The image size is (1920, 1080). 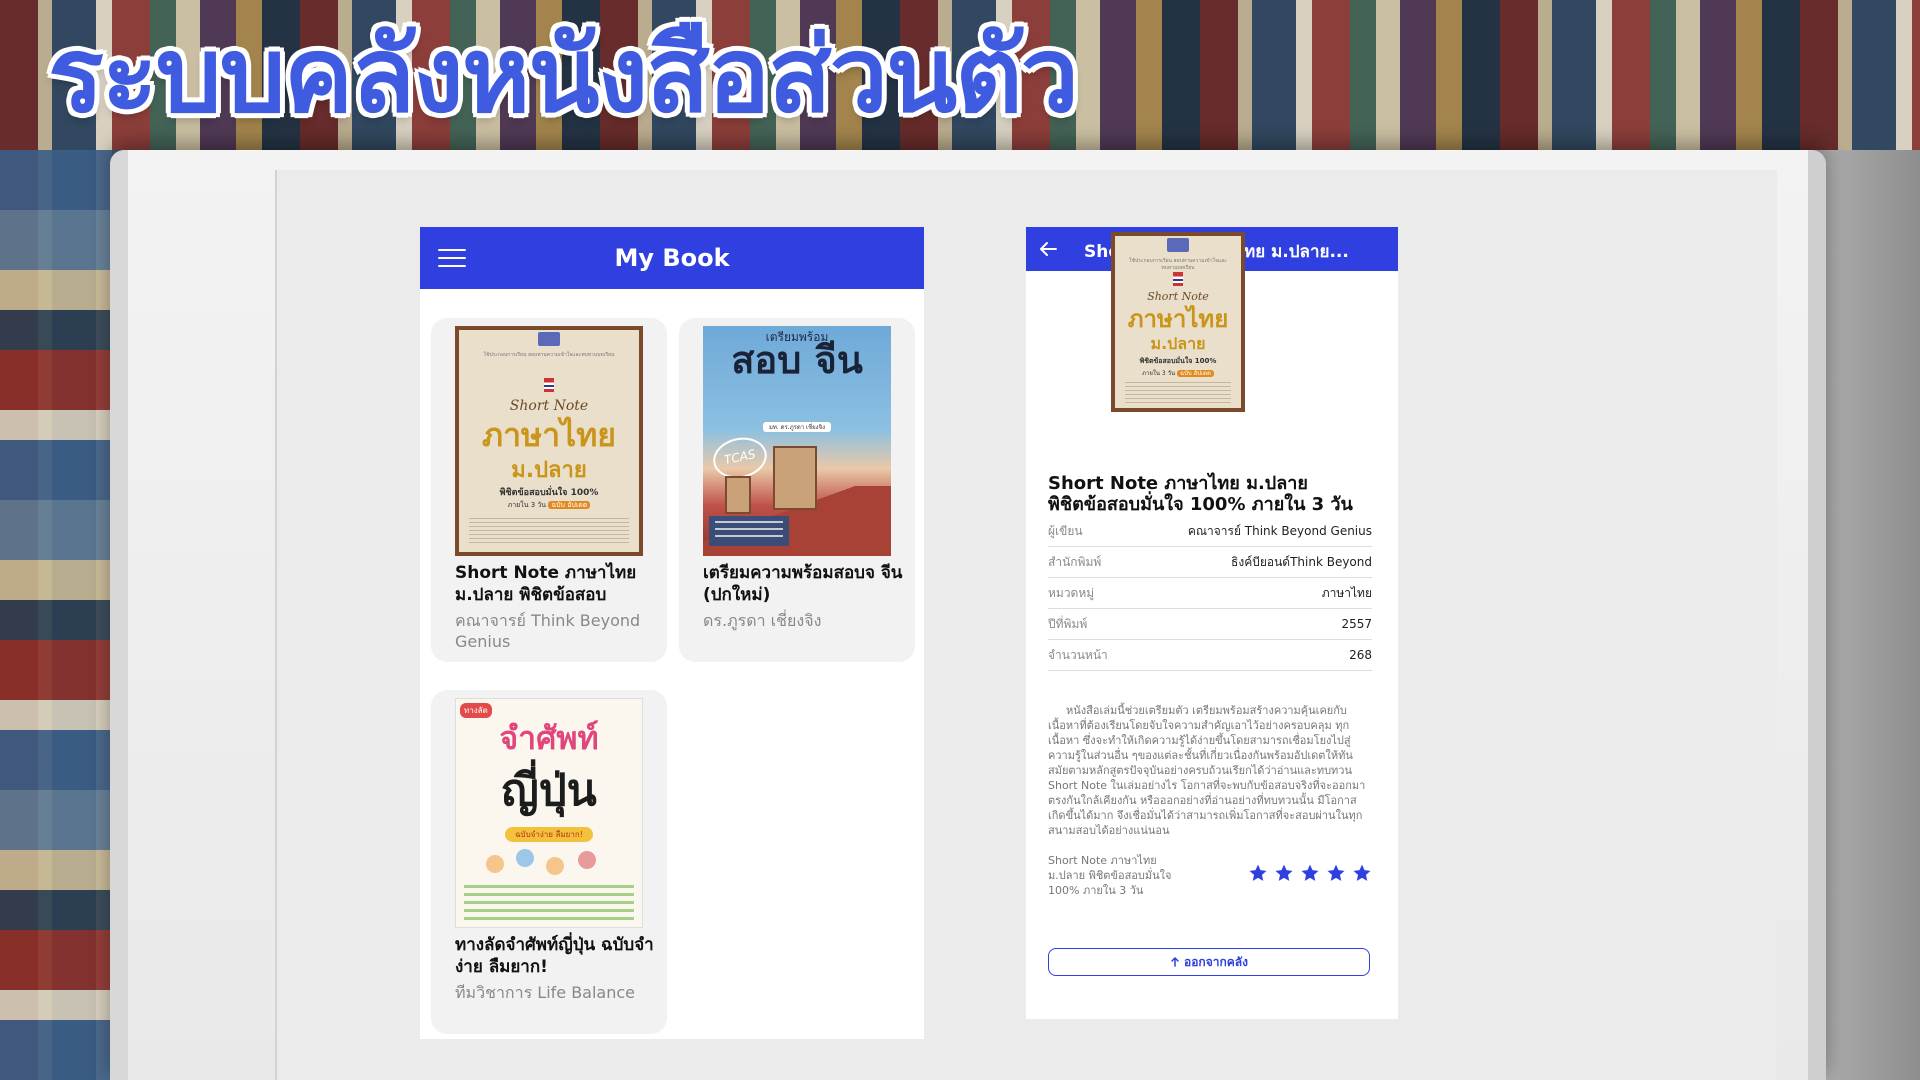 I want to click on info-row-pages: จำนวนหน้า 268, so click(x=1210, y=655).